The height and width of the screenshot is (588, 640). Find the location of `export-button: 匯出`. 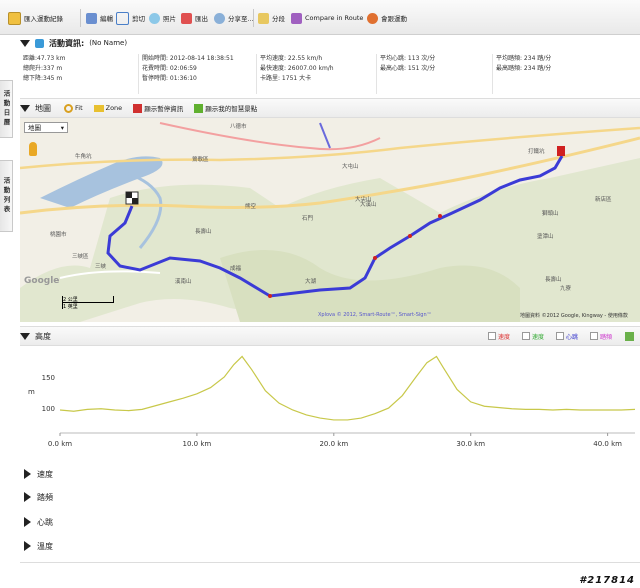

export-button: 匯出 is located at coordinates (194, 18).